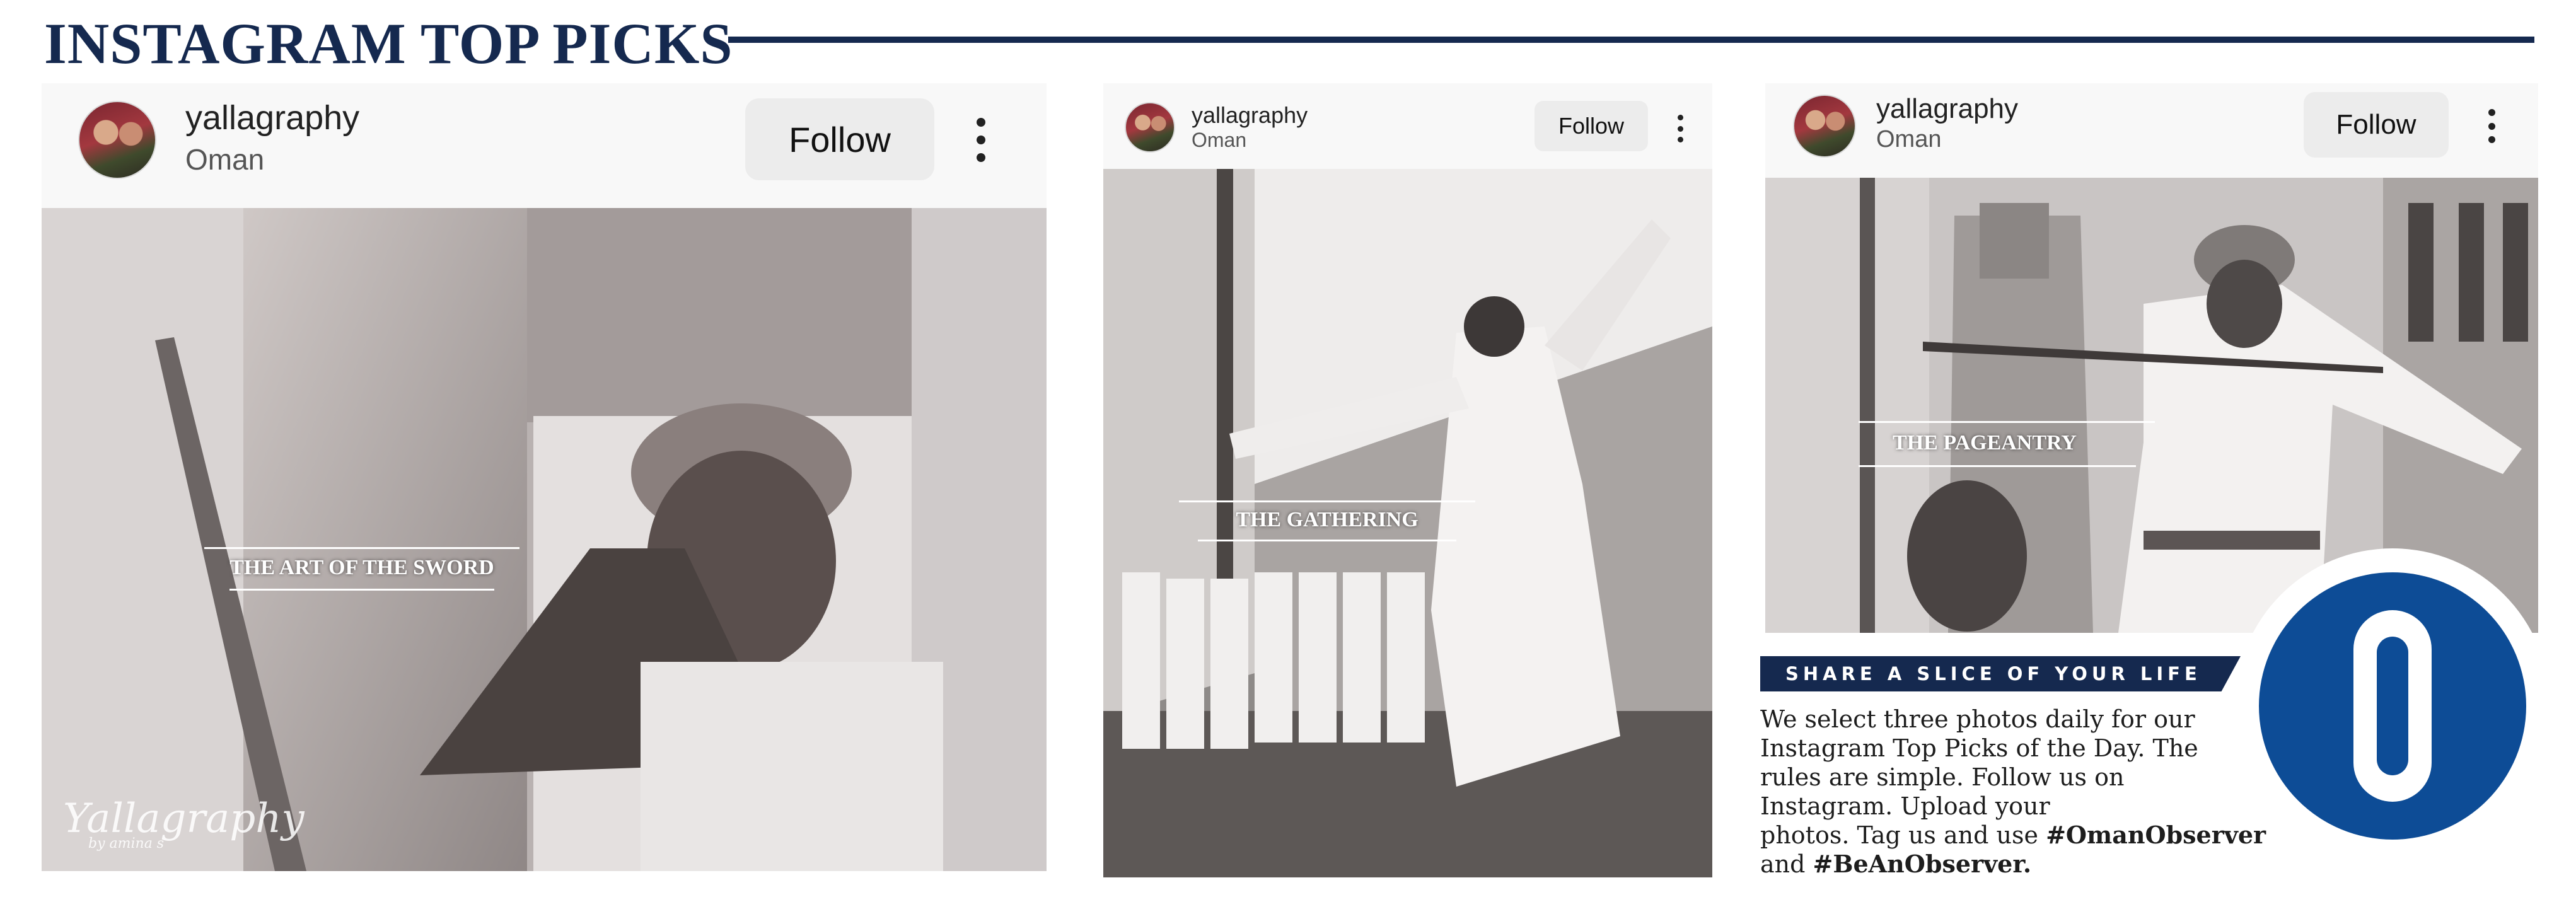 Image resolution: width=2576 pixels, height=919 pixels. What do you see at coordinates (1985, 442) in the screenshot?
I see `photo-caption: THE PAGEANTRY` at bounding box center [1985, 442].